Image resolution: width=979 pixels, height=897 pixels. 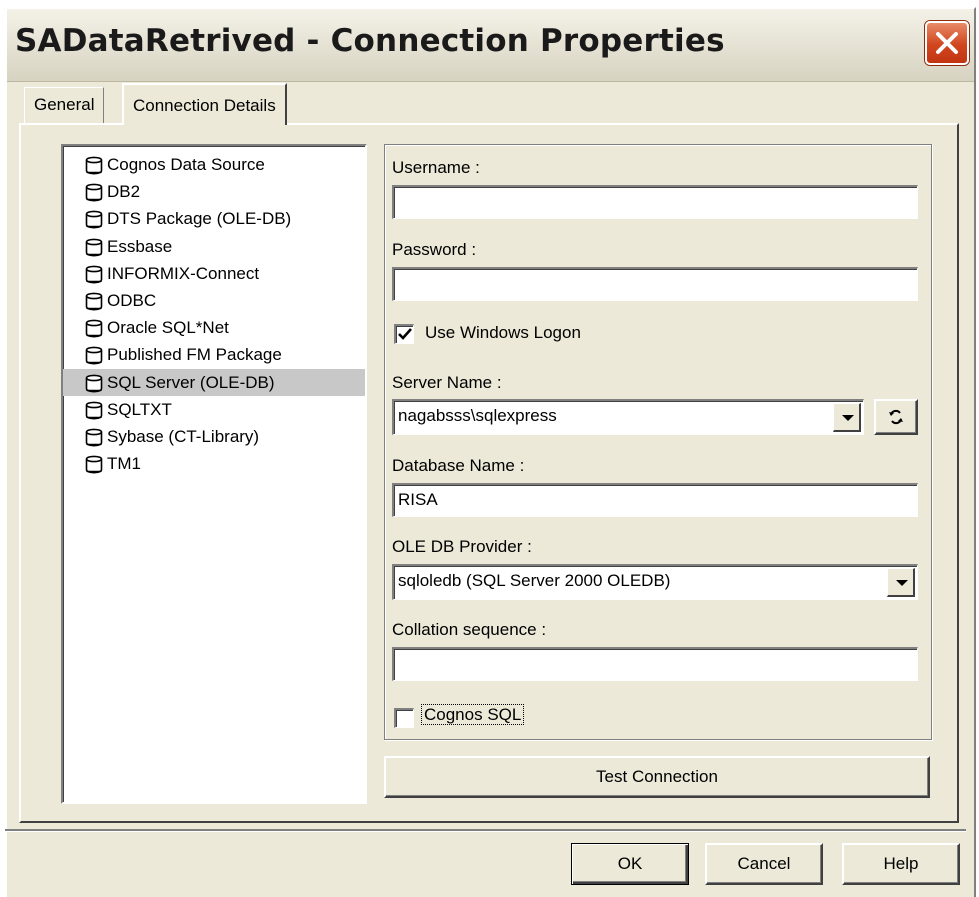 What do you see at coordinates (194, 355) in the screenshot?
I see `data-source-label: Published FM Package` at bounding box center [194, 355].